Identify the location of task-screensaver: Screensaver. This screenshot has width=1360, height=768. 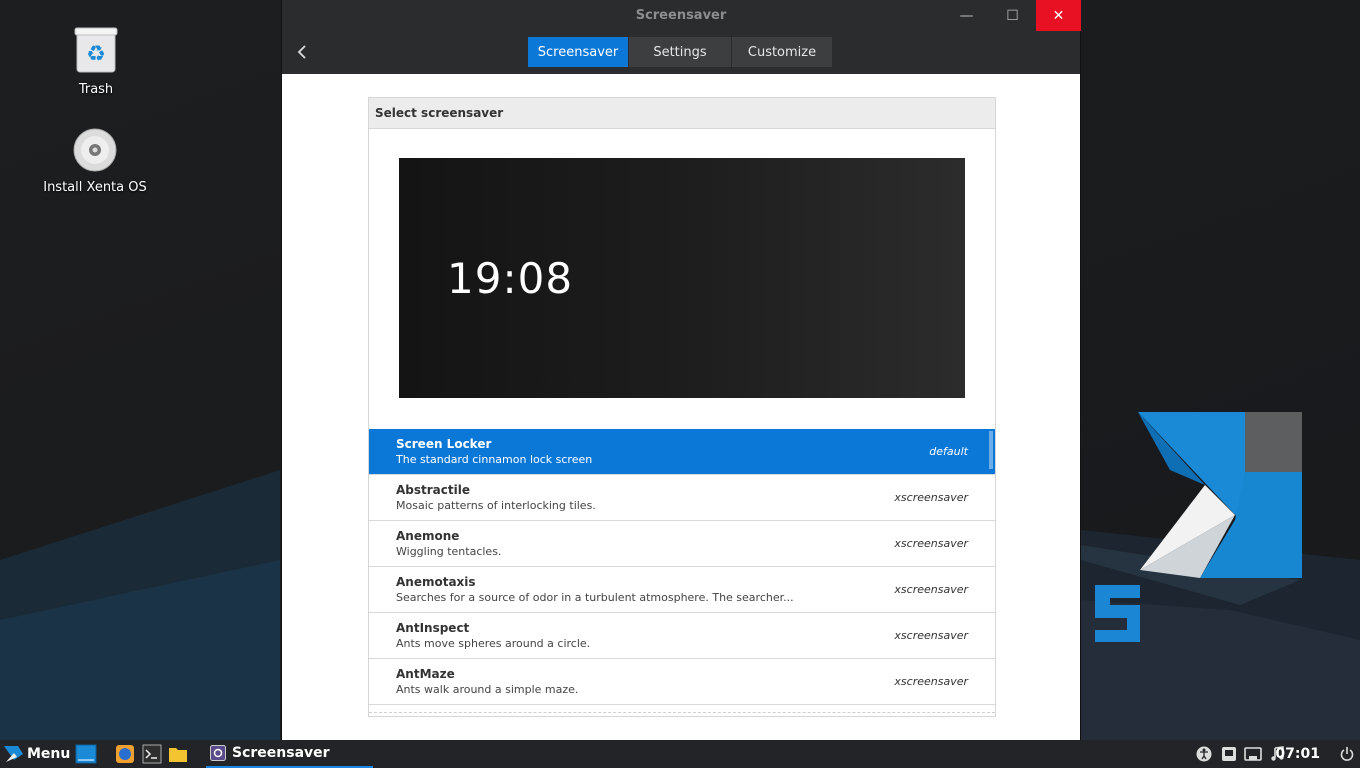
(289, 754).